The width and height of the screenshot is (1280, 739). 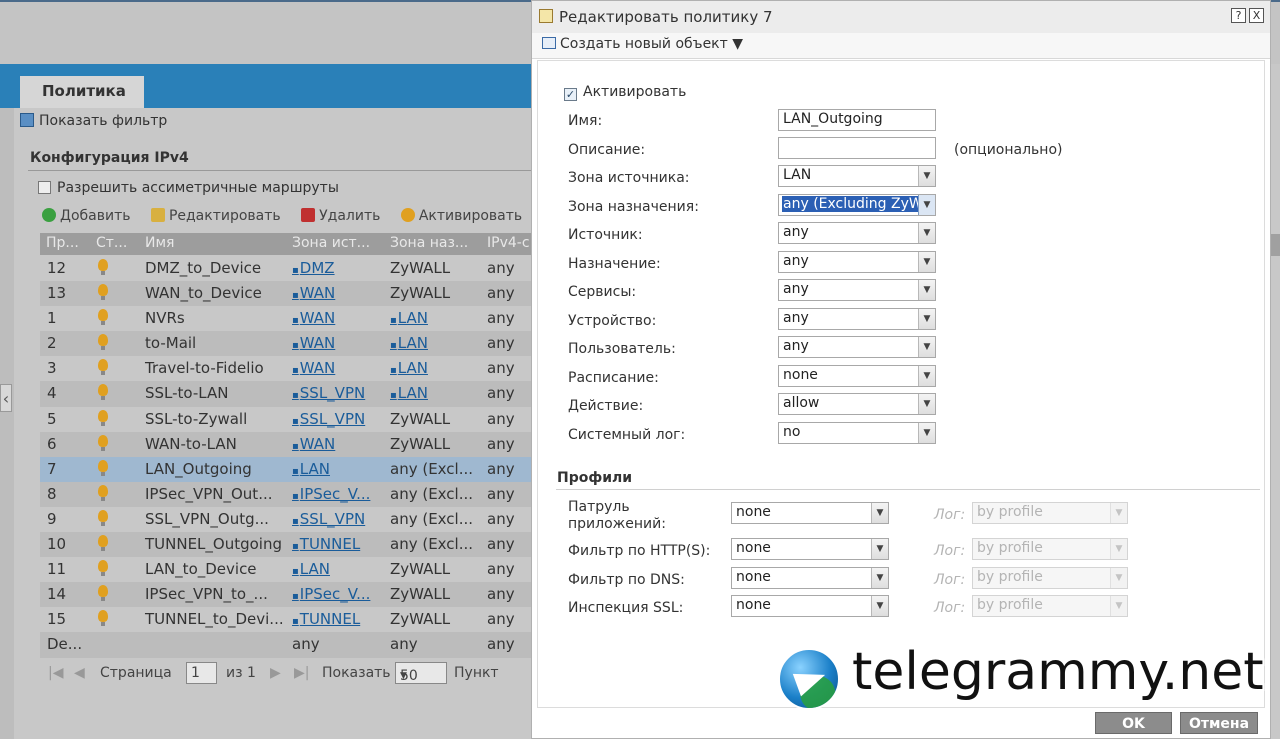 I want to click on checkbox-checked-icon: ✓, so click(x=570, y=94).